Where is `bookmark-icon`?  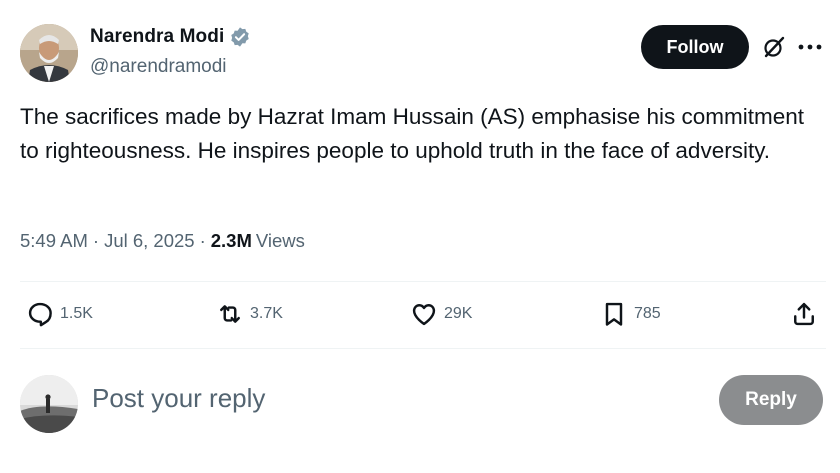
bookmark-icon is located at coordinates (614, 314).